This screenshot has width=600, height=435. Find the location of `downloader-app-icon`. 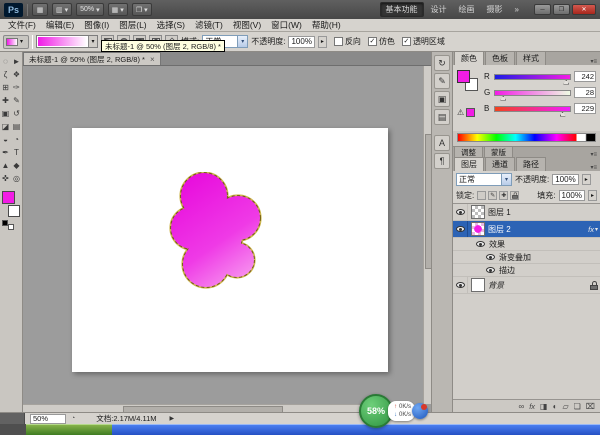

downloader-app-icon is located at coordinates (420, 411).